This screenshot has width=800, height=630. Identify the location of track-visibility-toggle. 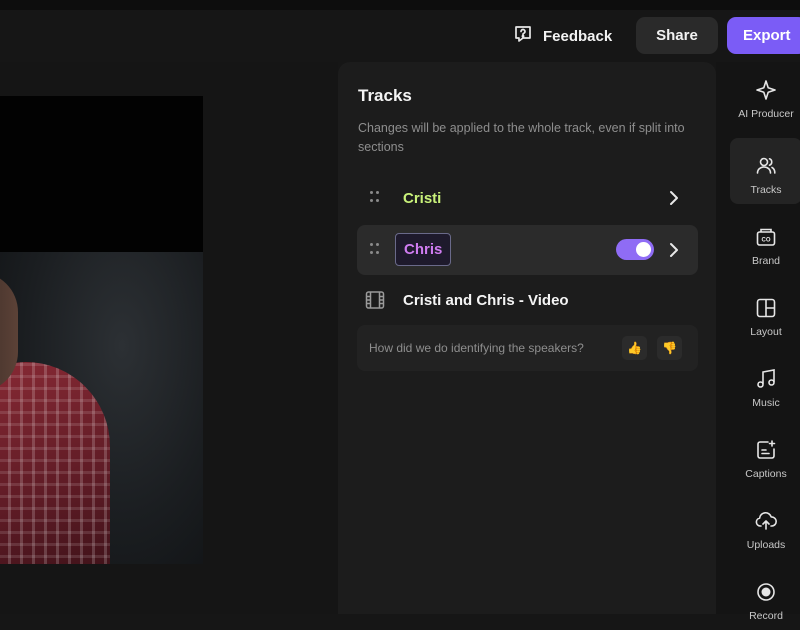
(635, 249).